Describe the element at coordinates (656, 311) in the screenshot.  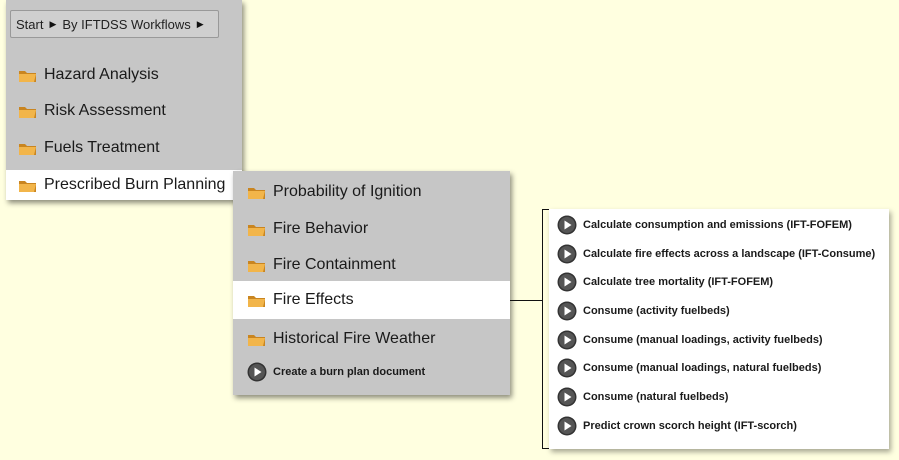
I see `tool-label: Consume (activity fuelbeds)` at that location.